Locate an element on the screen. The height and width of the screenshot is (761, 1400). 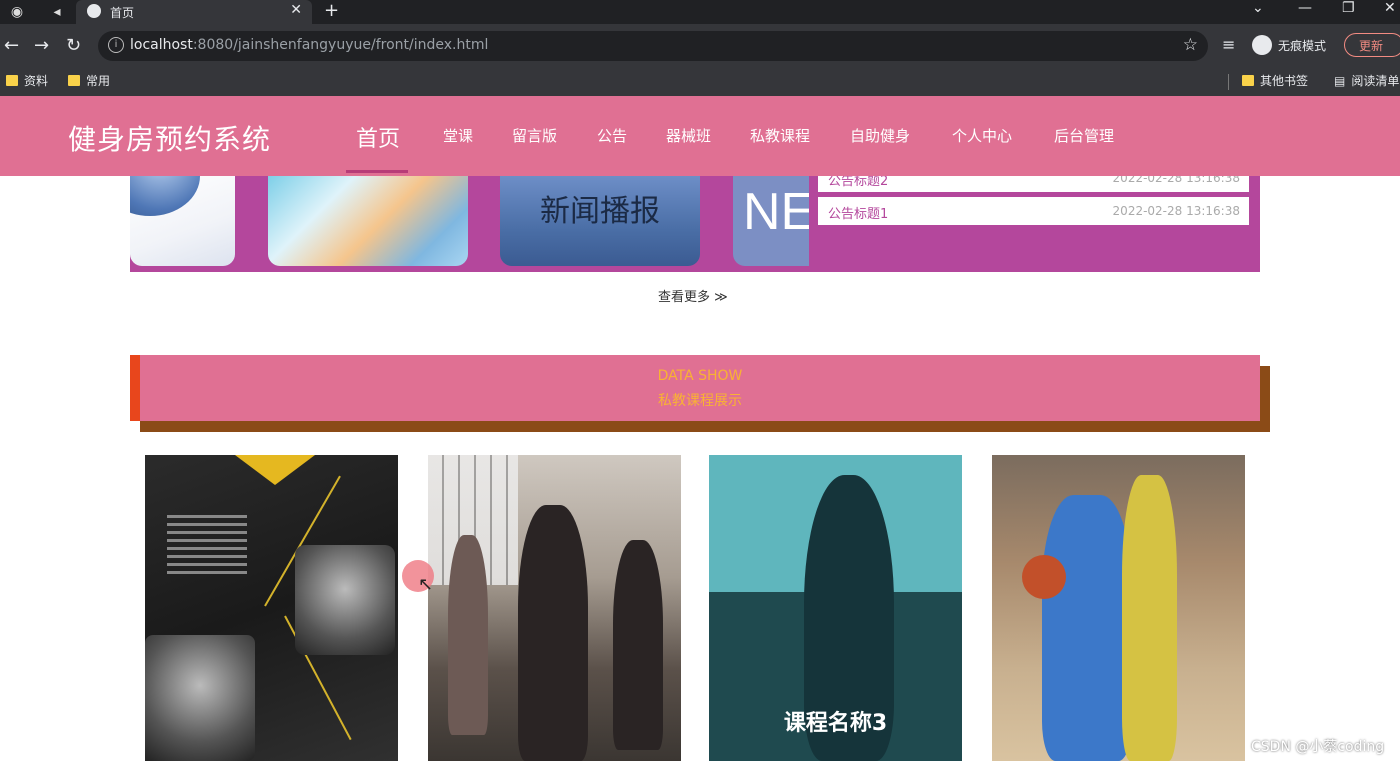
url-host: localhost is located at coordinates (161, 45).